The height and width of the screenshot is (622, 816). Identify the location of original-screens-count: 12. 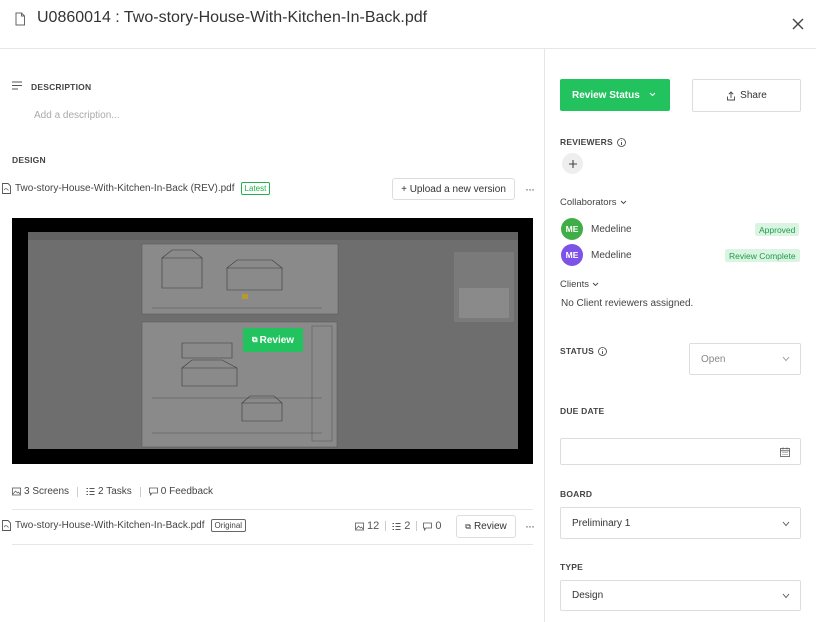
(373, 526).